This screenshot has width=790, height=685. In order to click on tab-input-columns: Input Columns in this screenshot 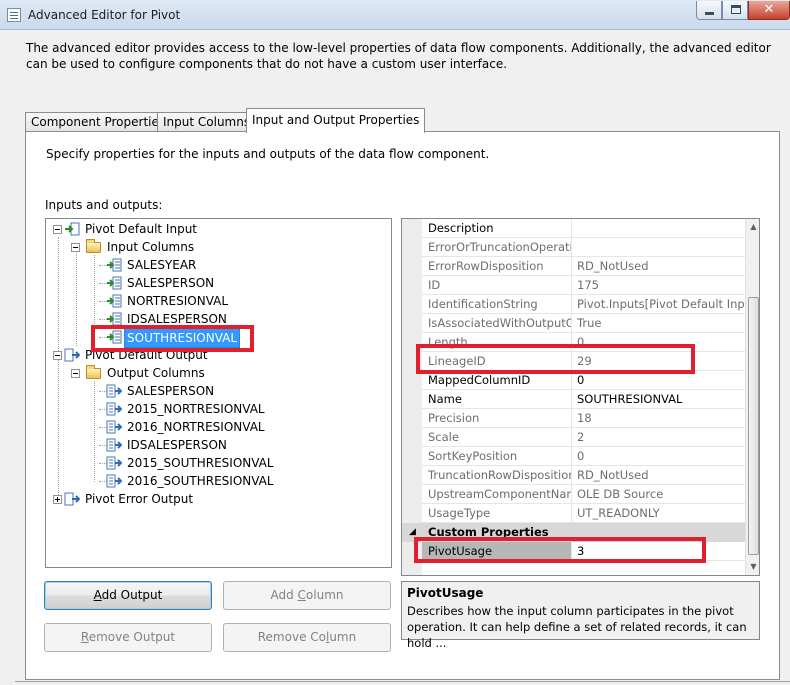, I will do `click(207, 122)`.